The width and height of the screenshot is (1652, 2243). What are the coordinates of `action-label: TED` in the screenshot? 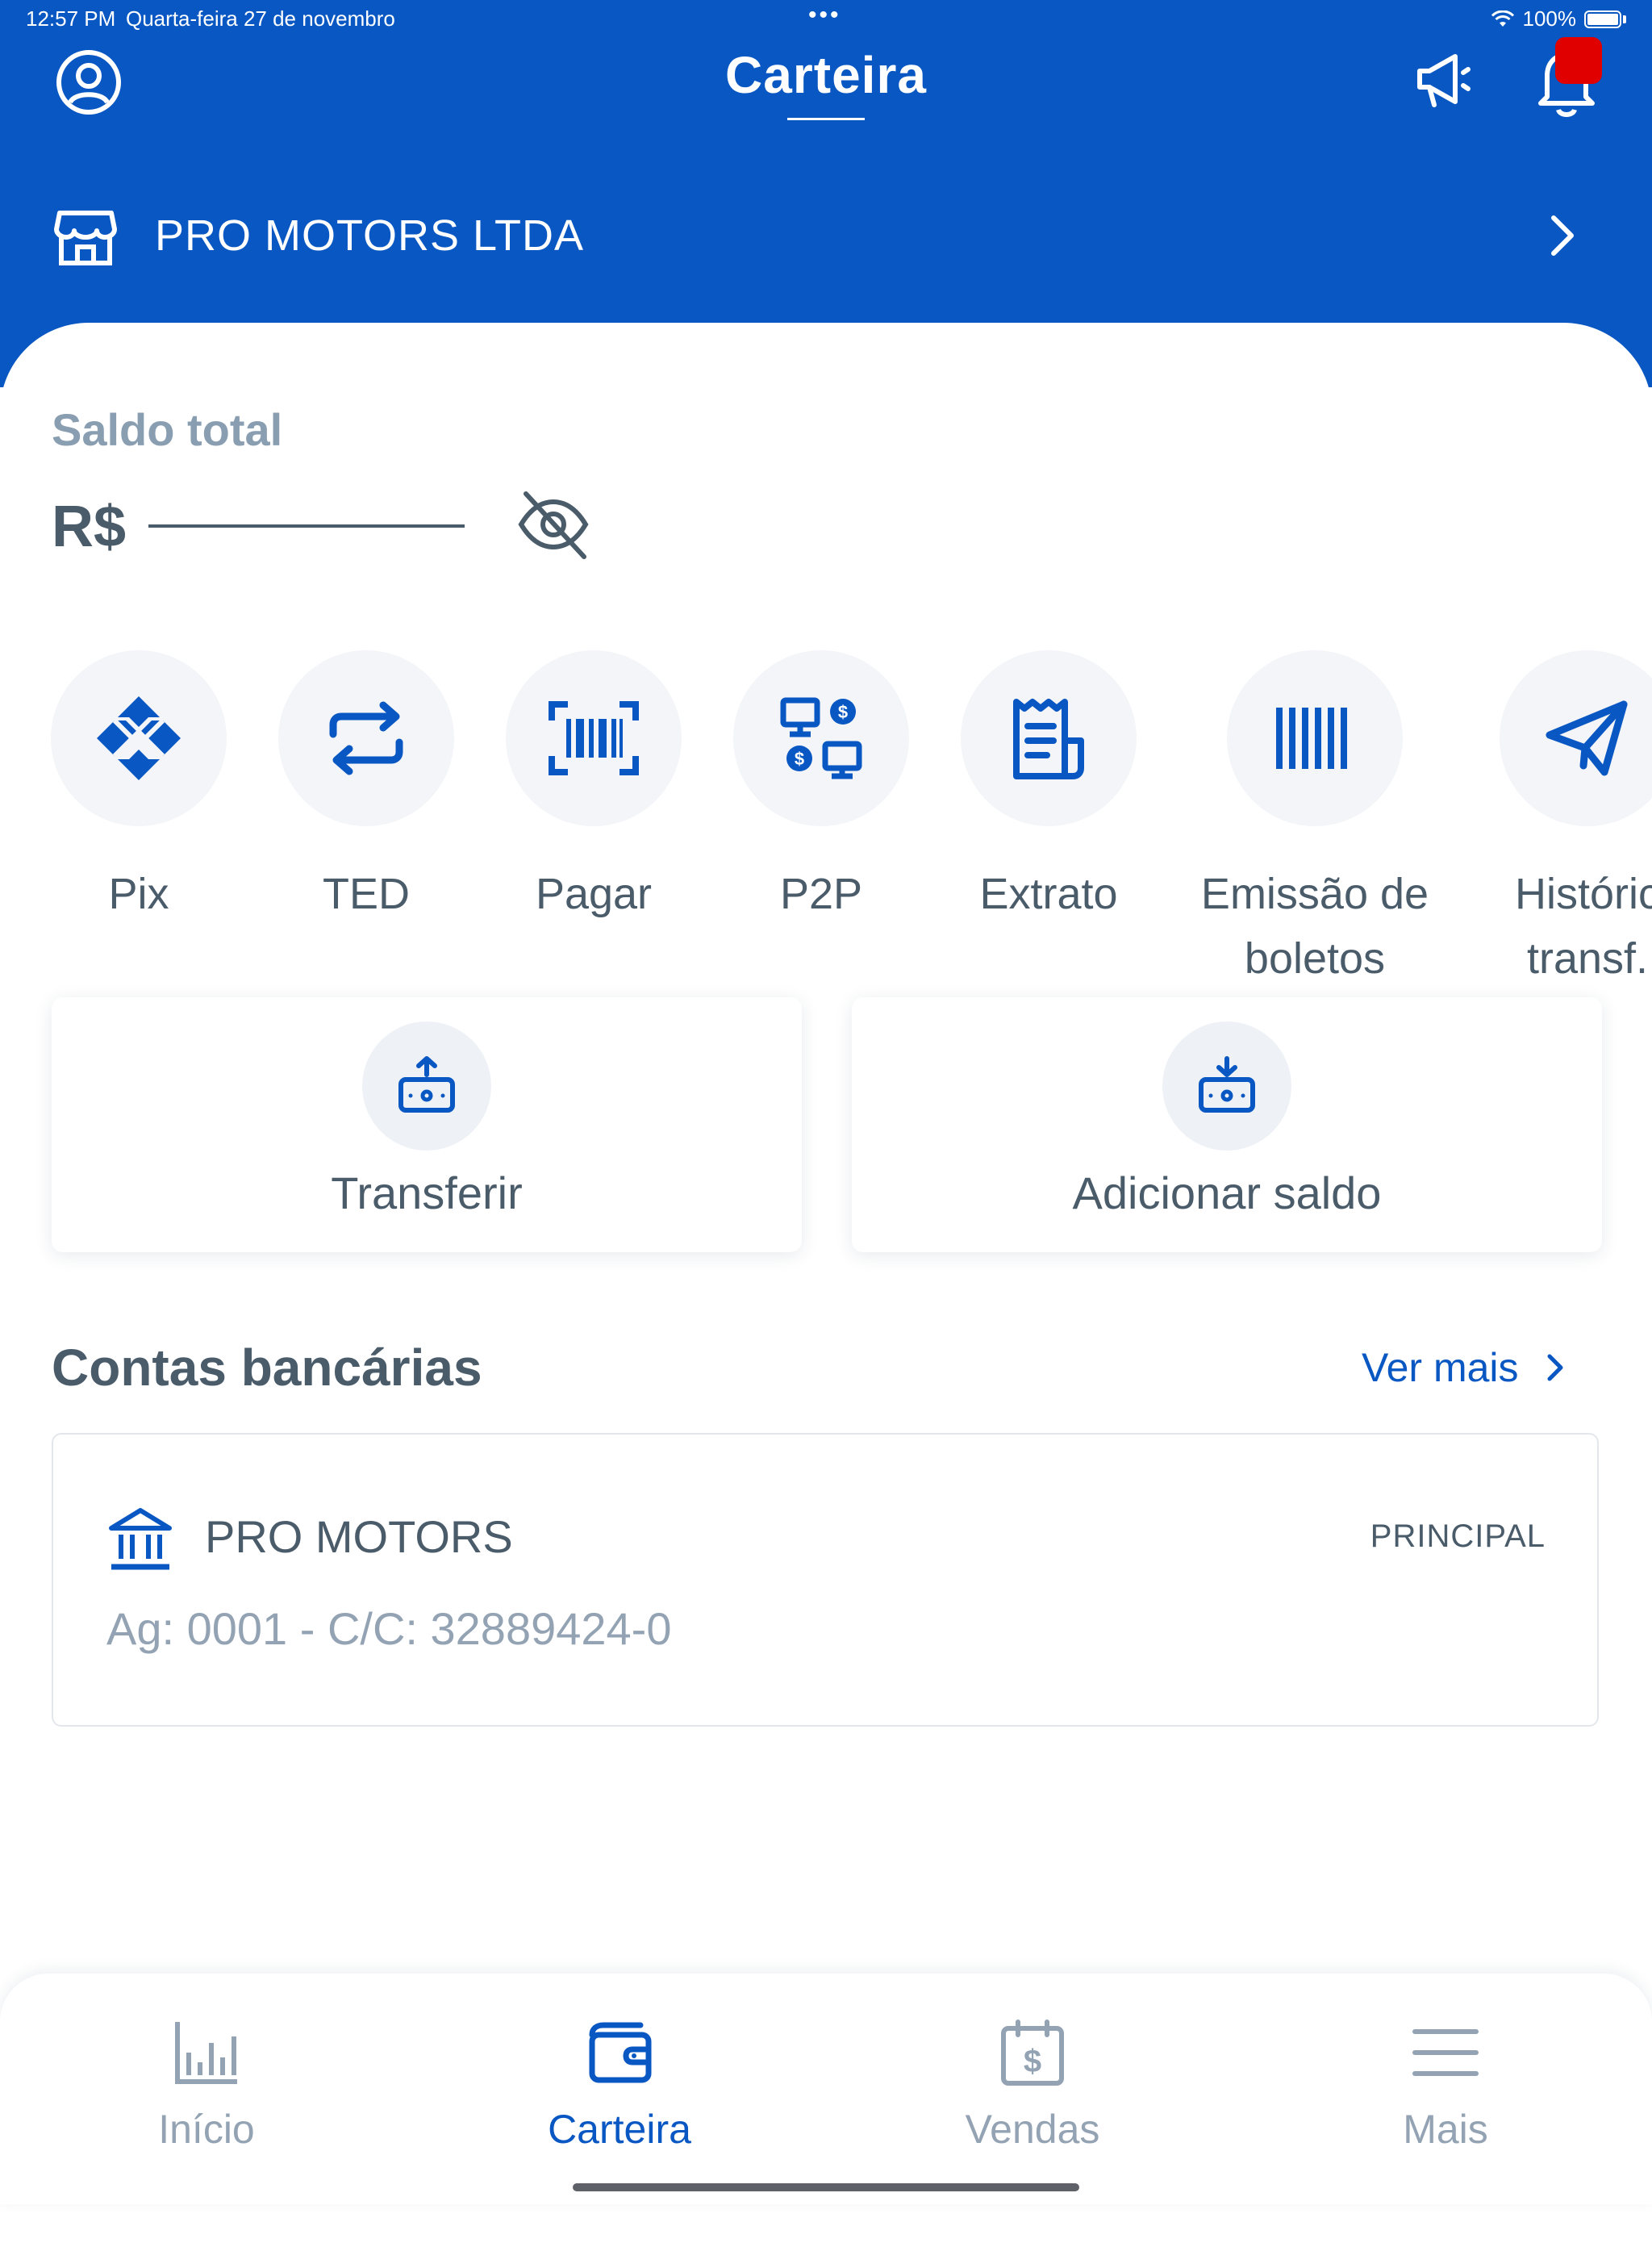 It's located at (366, 894).